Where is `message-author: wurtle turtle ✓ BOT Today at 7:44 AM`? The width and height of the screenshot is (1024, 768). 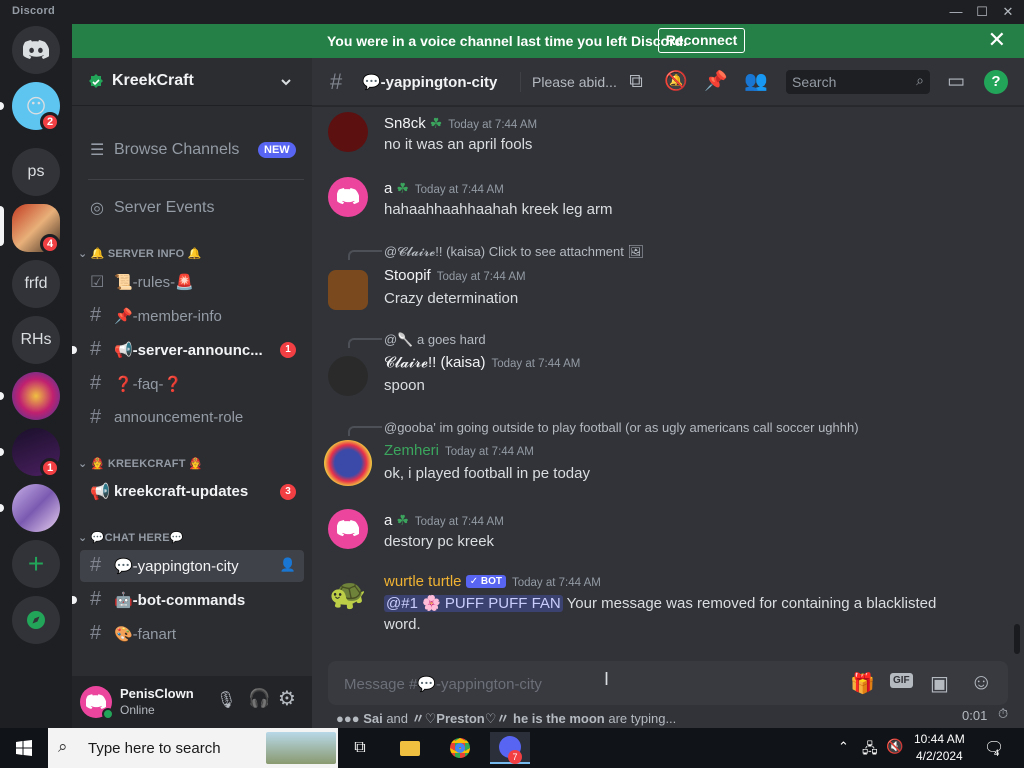 message-author: wurtle turtle ✓ BOT Today at 7:44 AM is located at coordinates (492, 581).